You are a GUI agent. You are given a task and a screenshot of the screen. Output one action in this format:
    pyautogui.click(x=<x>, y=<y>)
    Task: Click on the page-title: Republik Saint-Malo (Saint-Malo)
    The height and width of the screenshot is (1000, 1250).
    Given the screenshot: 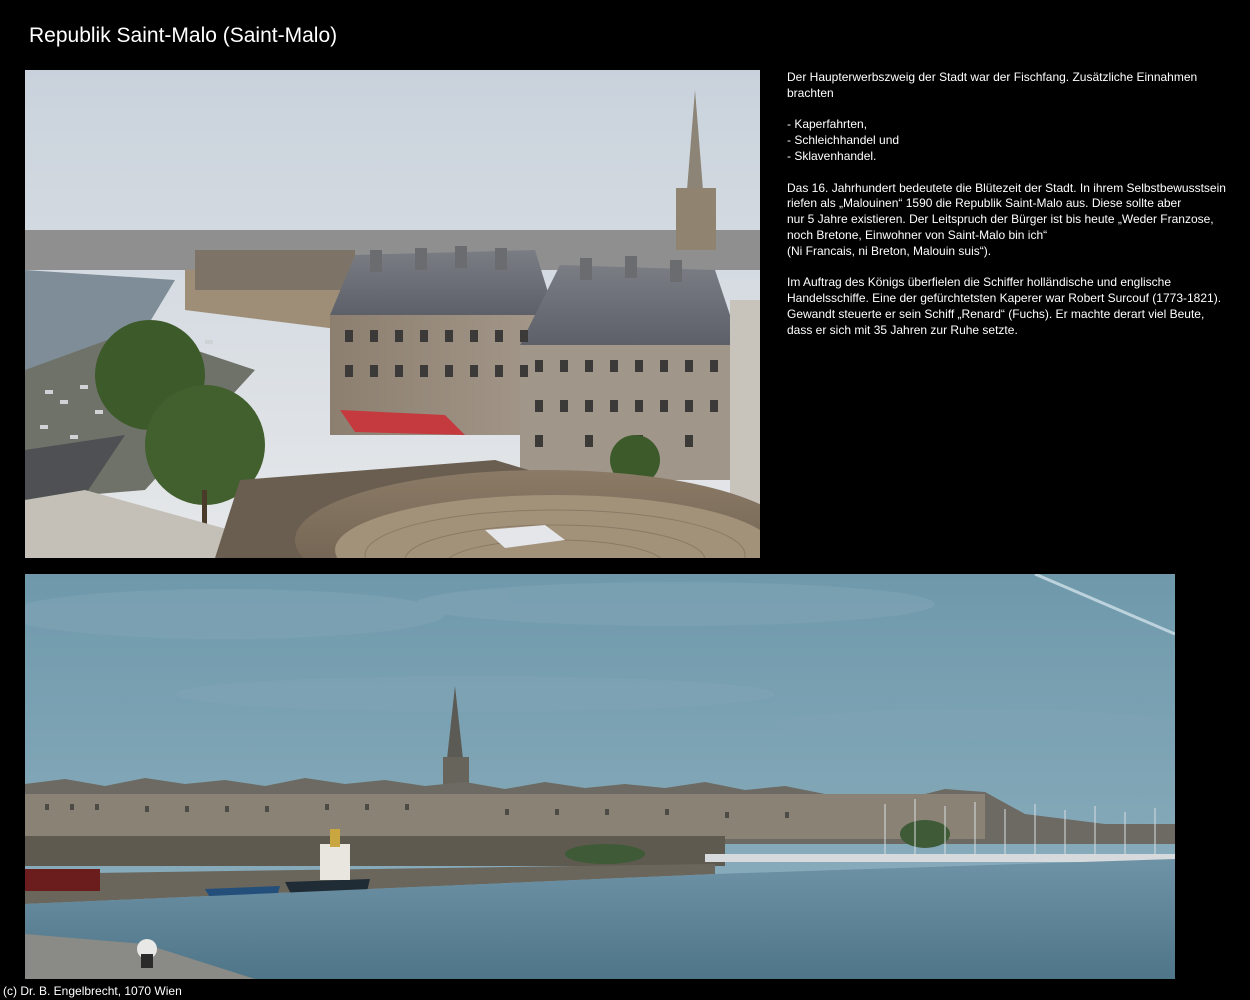 What is the action you would take?
    pyautogui.click(x=183, y=35)
    